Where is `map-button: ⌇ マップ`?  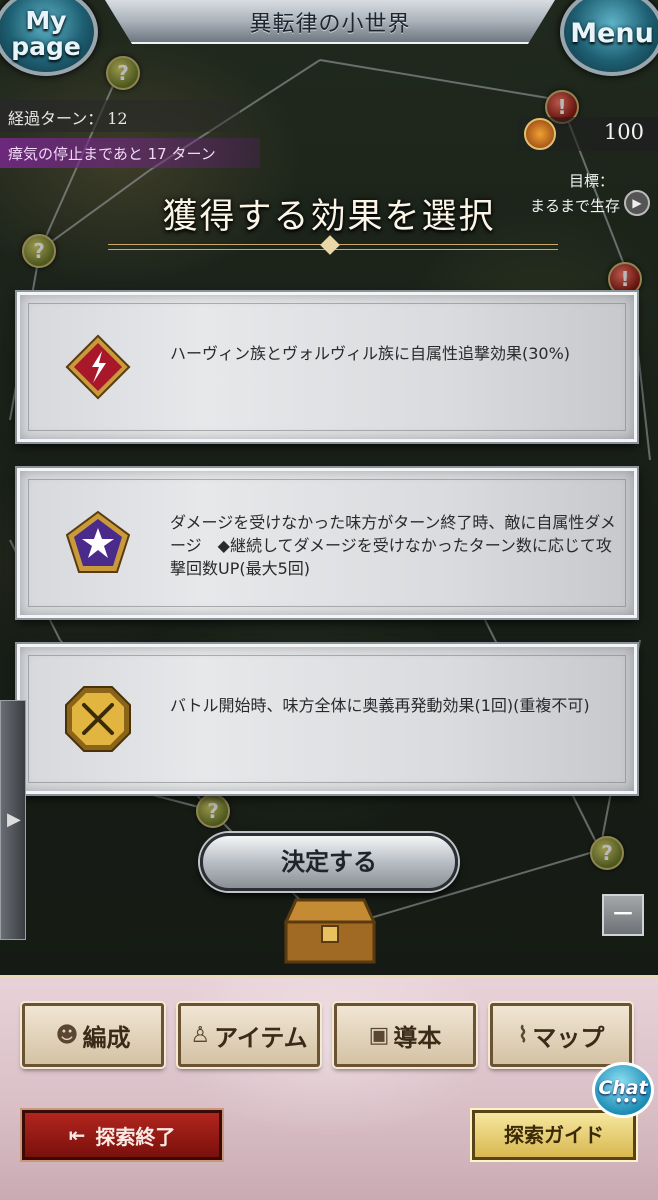
map-button: ⌇ マップ is located at coordinates (561, 1035).